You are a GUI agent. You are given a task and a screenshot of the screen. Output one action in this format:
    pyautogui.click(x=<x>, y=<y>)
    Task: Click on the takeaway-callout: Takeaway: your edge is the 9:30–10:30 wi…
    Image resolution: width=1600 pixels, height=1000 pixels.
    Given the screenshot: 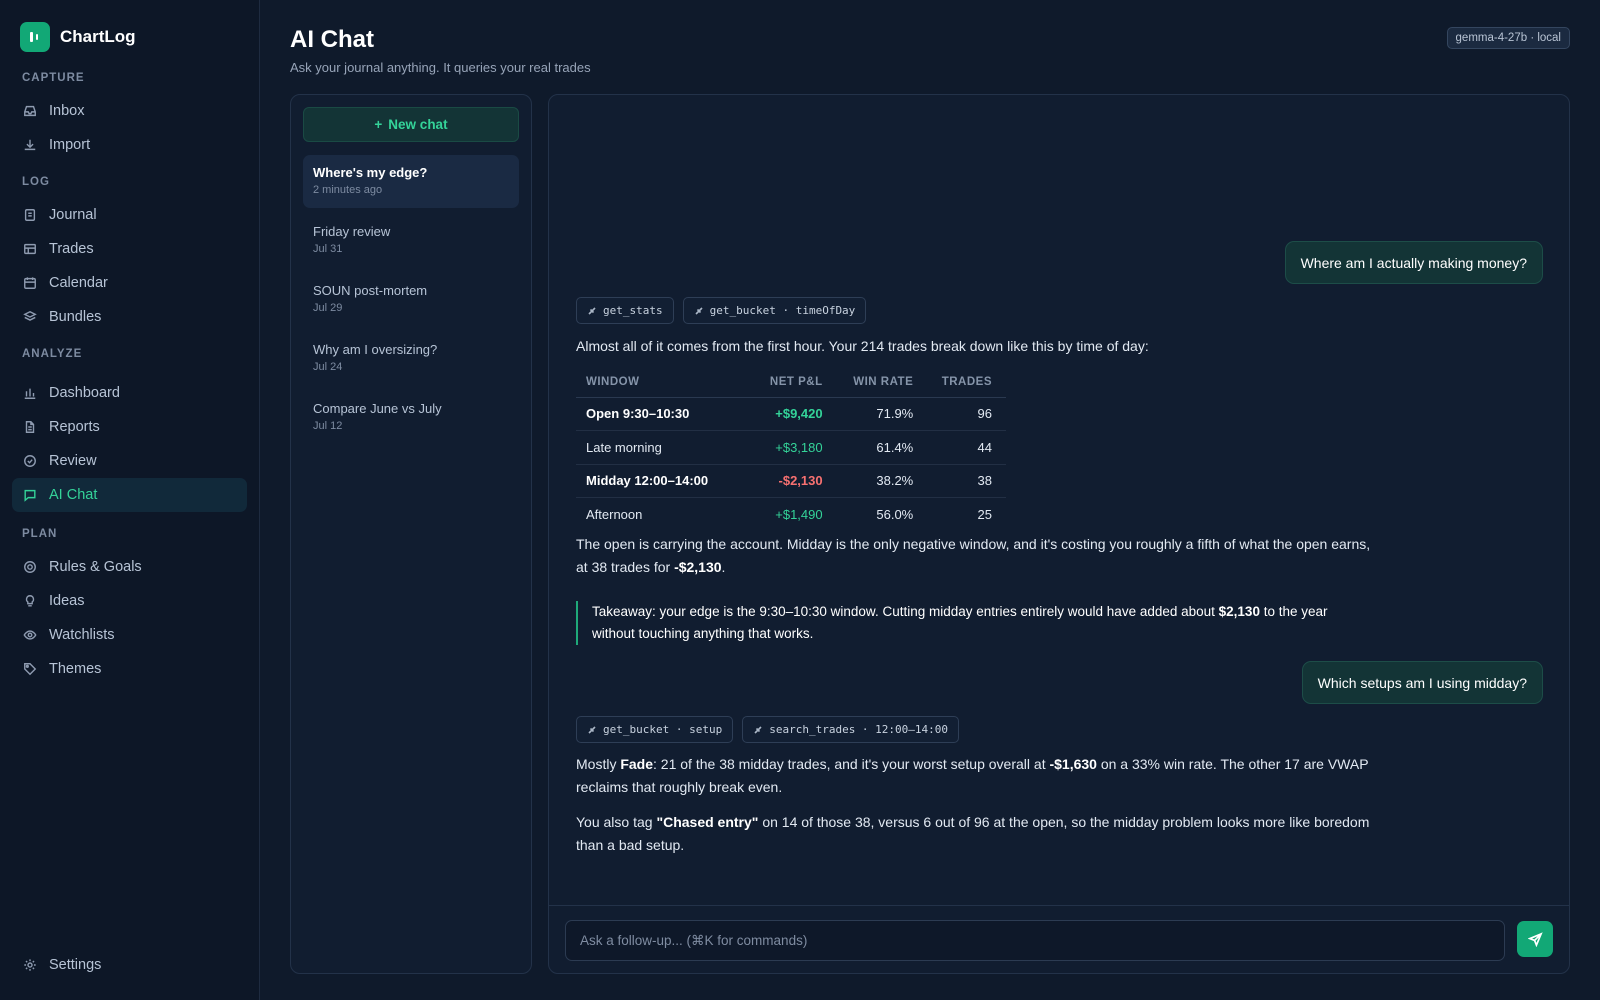 What is the action you would take?
    pyautogui.click(x=956, y=623)
    